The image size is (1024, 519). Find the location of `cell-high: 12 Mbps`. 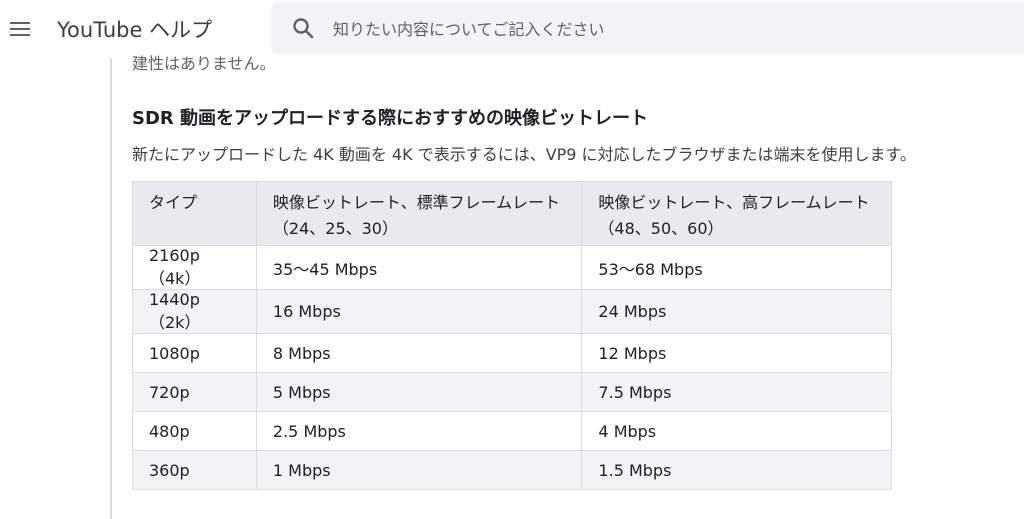

cell-high: 12 Mbps is located at coordinates (736, 353).